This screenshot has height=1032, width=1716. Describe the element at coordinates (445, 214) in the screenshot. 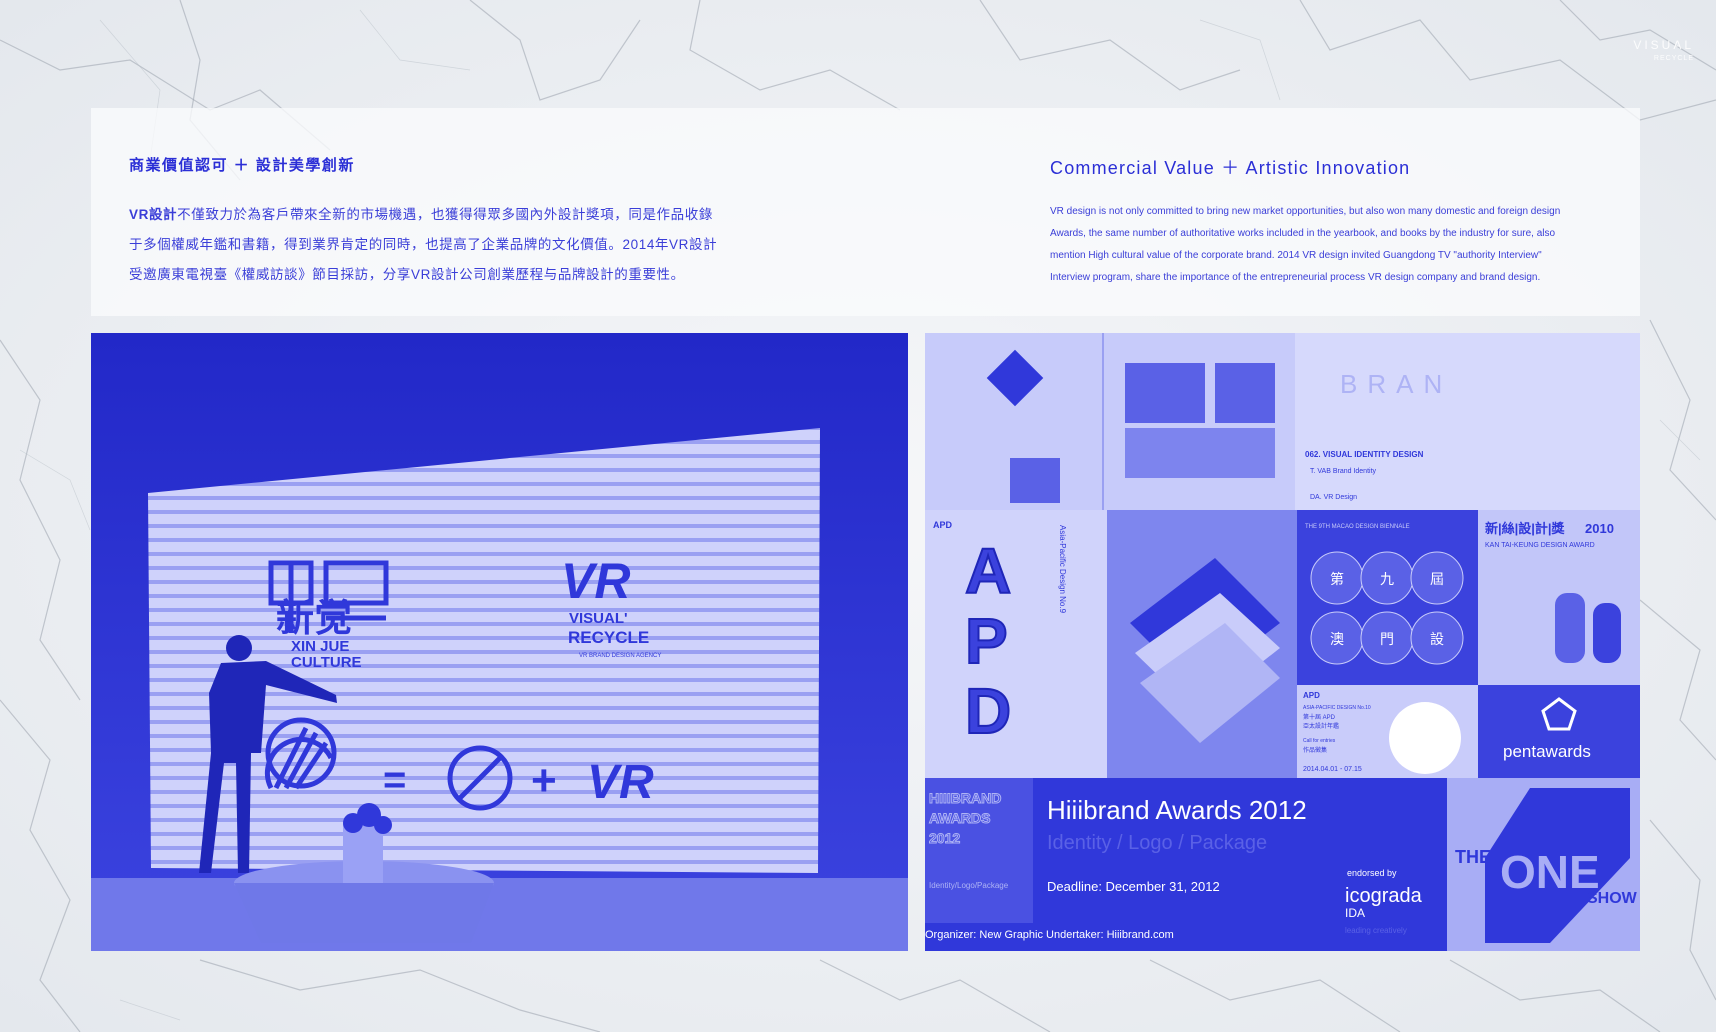

I see `zh-body-line-1-text: 不僅致力於為客戶帶來全新的市場機遇，也獲得得眾多國內外設計獎項，同是作品收錄` at that location.